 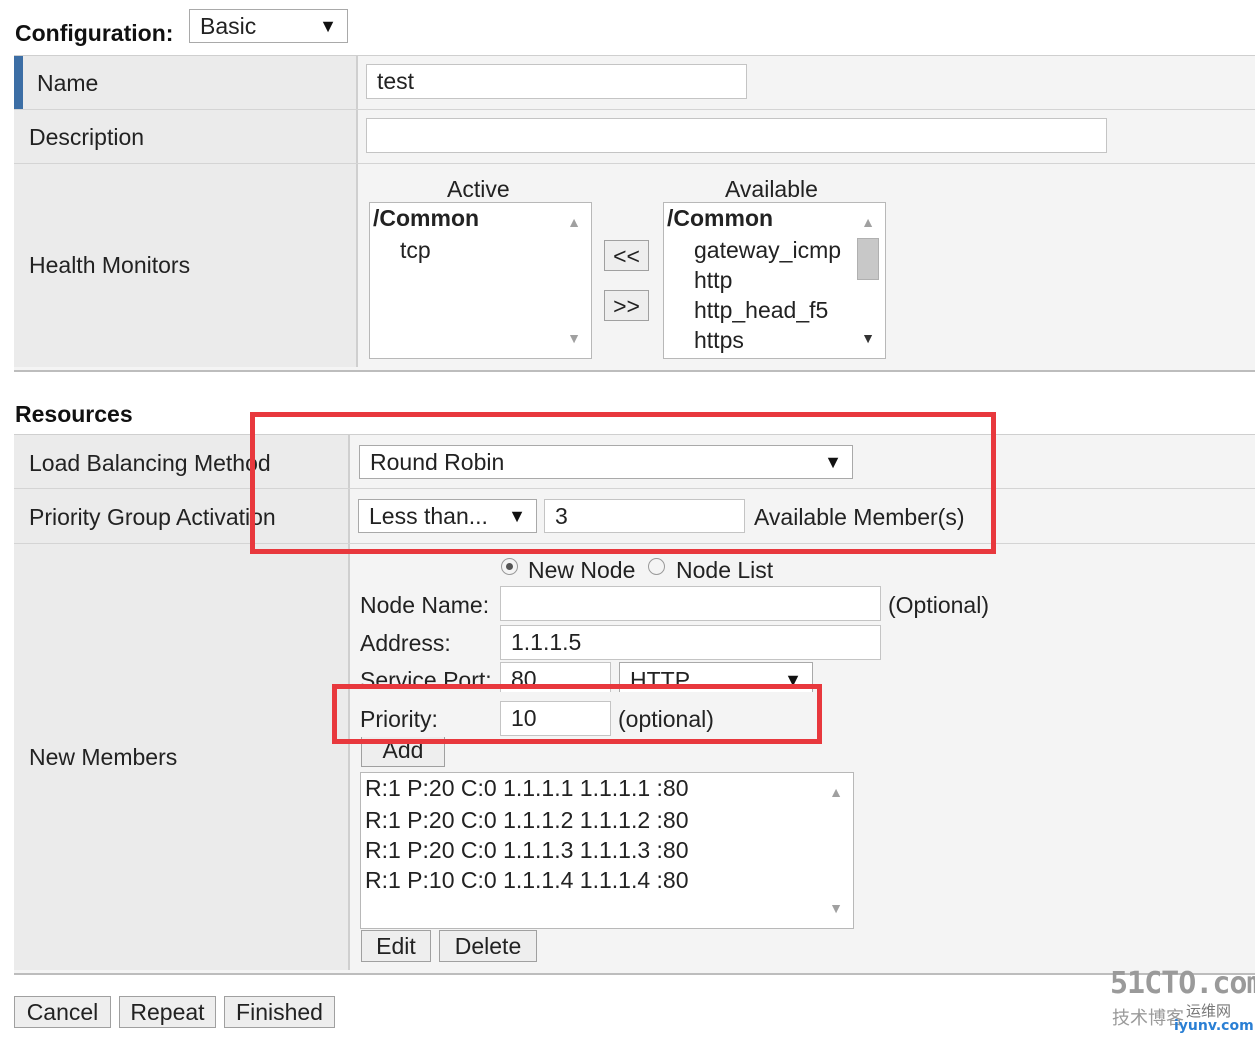 What do you see at coordinates (396, 946) in the screenshot?
I see `edit-member-button: Edit` at bounding box center [396, 946].